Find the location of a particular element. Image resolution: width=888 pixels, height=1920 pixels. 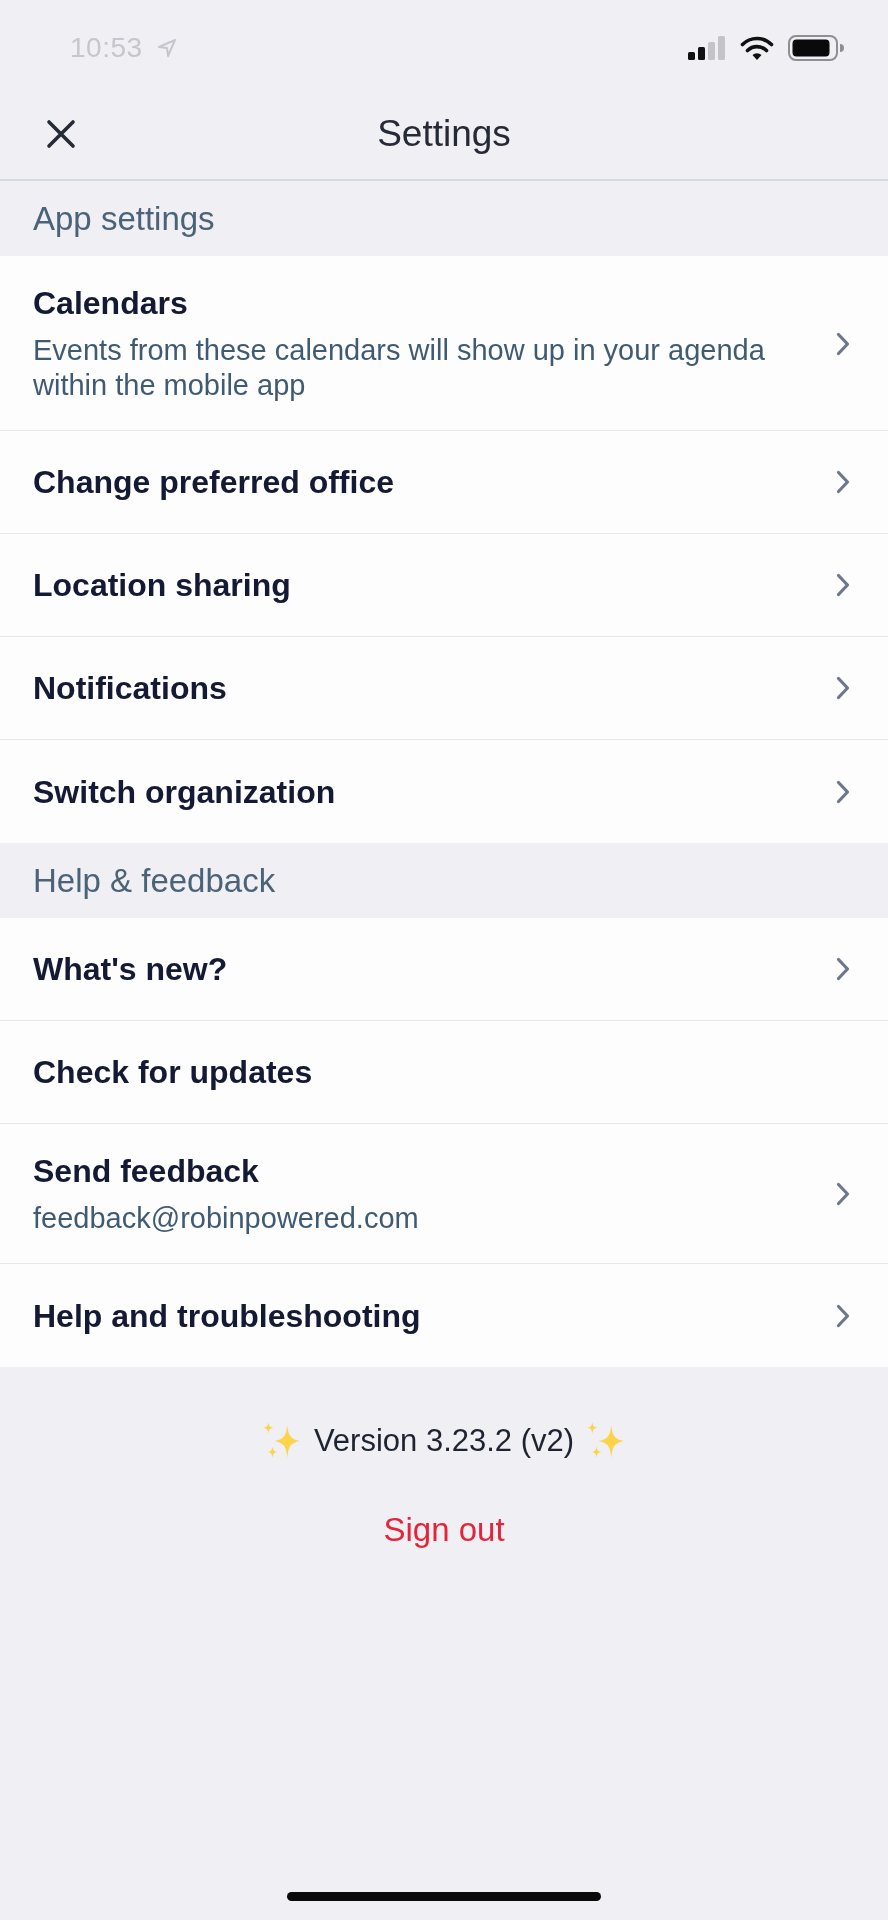

section-header: App settings is located at coordinates (124, 218).